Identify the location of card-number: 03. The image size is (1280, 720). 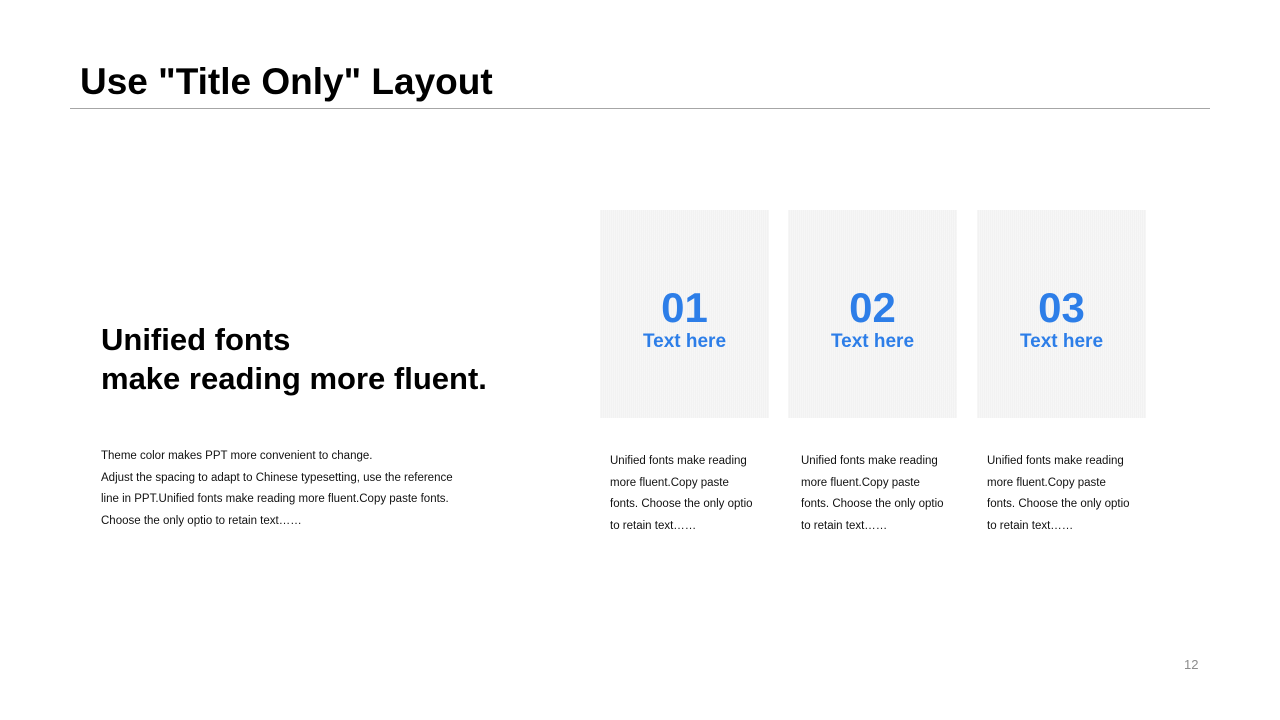
(1061, 307).